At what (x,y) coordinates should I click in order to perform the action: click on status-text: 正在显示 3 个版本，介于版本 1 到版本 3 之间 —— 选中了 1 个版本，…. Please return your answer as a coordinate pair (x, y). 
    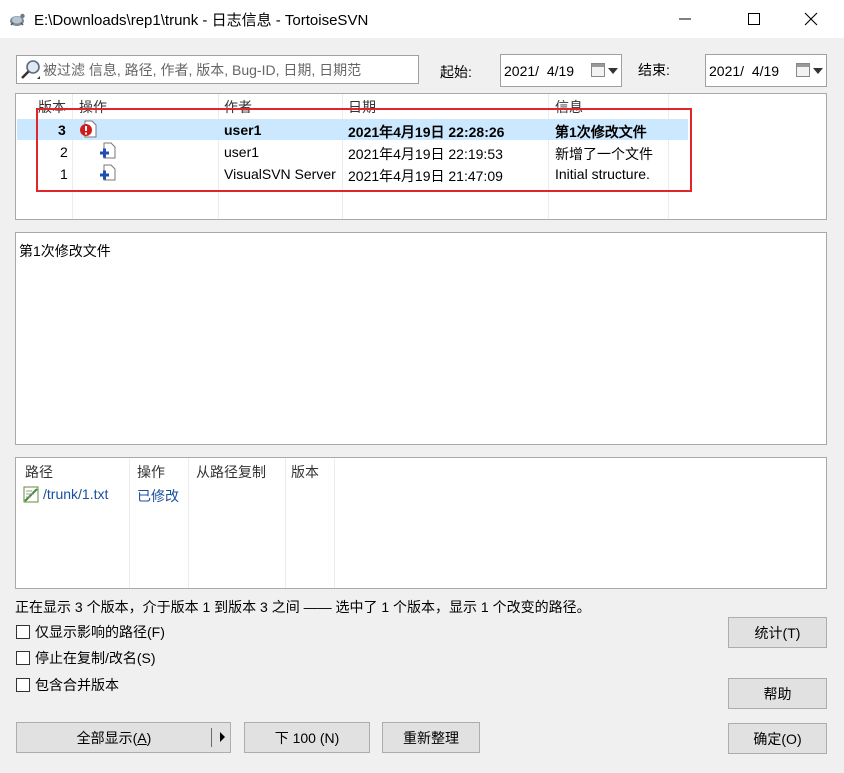
    Looking at the image, I should click on (303, 607).